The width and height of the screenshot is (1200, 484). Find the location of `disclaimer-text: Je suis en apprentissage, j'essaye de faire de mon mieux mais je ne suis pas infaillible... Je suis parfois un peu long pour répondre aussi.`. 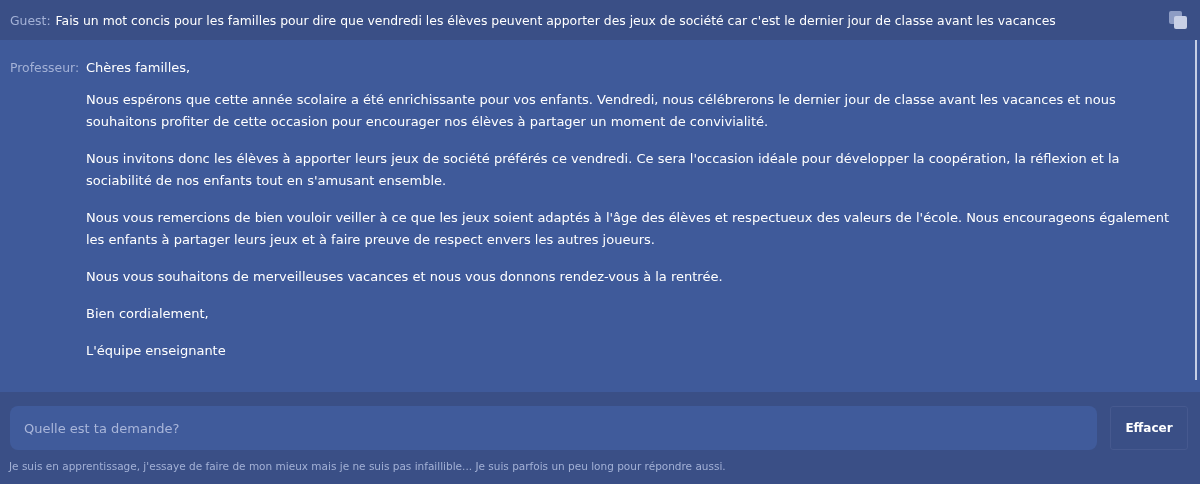

disclaimer-text: Je suis en apprentissage, j'essaye de faire de mon mieux mais je ne suis pas infaillible... Je suis parfois un peu long pour répondre aussi. is located at coordinates (367, 465).